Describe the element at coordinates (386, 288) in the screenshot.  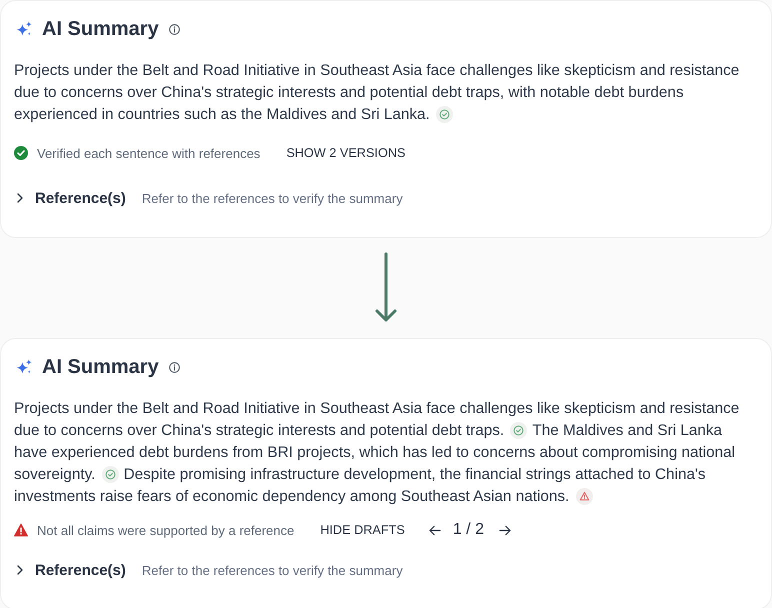
I see `down-arrow-icon` at that location.